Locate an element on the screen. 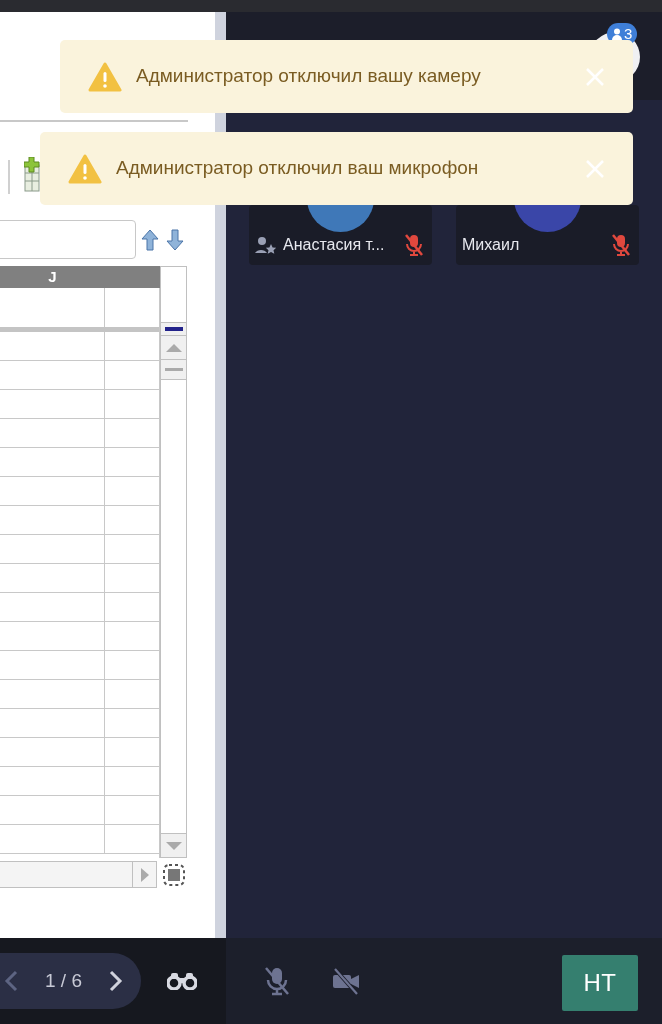 The image size is (662, 1024). next-page-icon is located at coordinates (116, 981).